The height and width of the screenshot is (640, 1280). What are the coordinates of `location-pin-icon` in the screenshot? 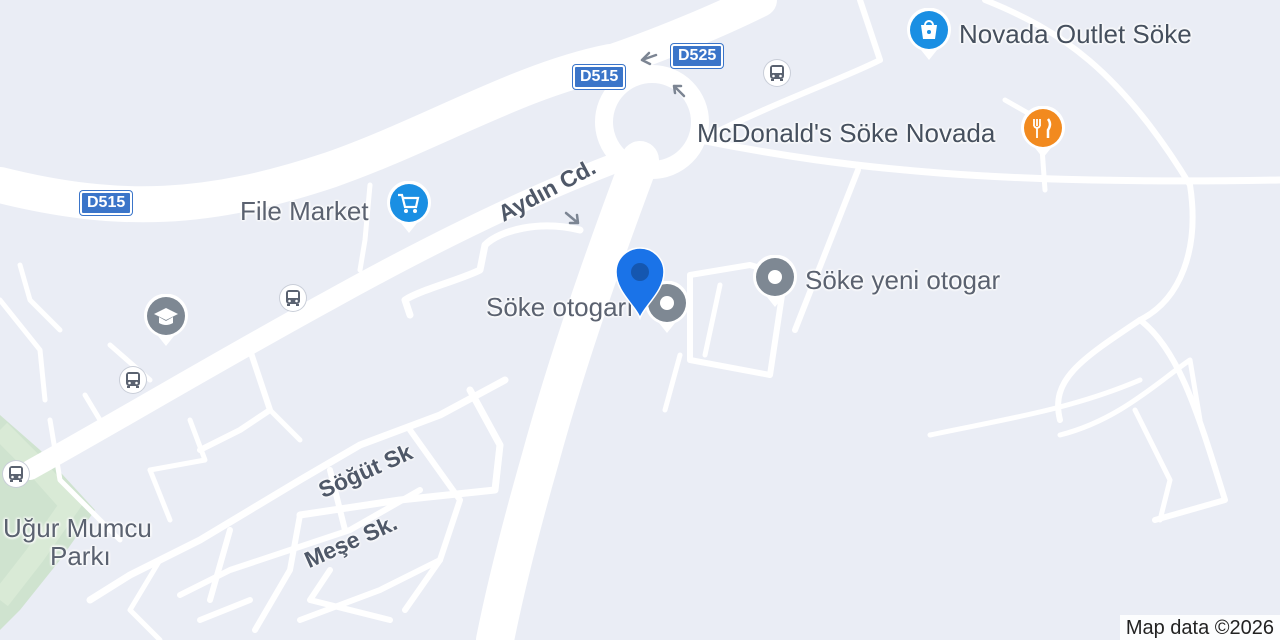 It's located at (640, 284).